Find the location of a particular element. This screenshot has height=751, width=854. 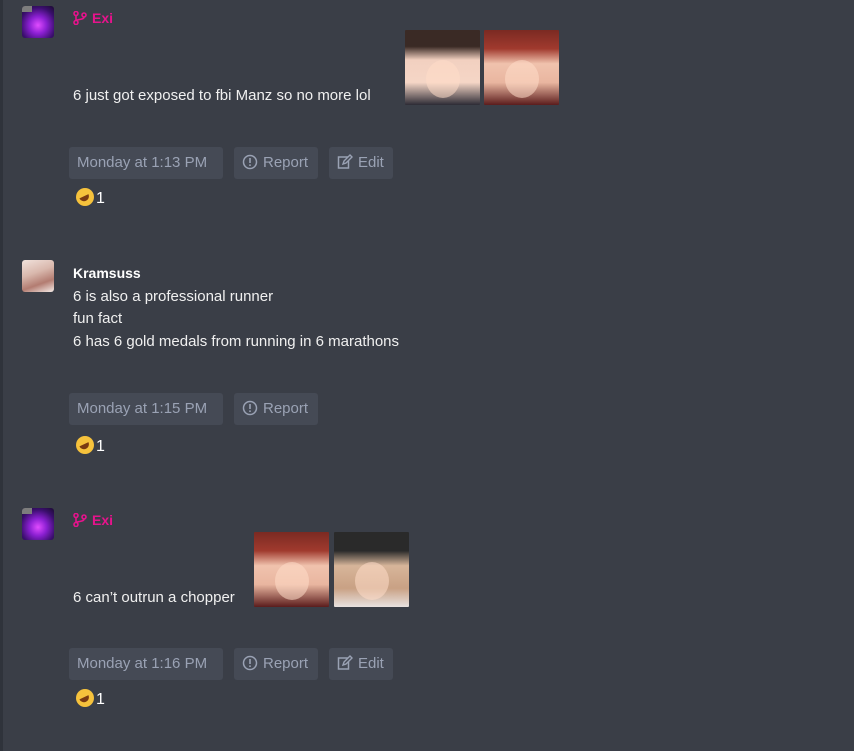

timestamp-link: Monday at 1:15 PM is located at coordinates (146, 409).